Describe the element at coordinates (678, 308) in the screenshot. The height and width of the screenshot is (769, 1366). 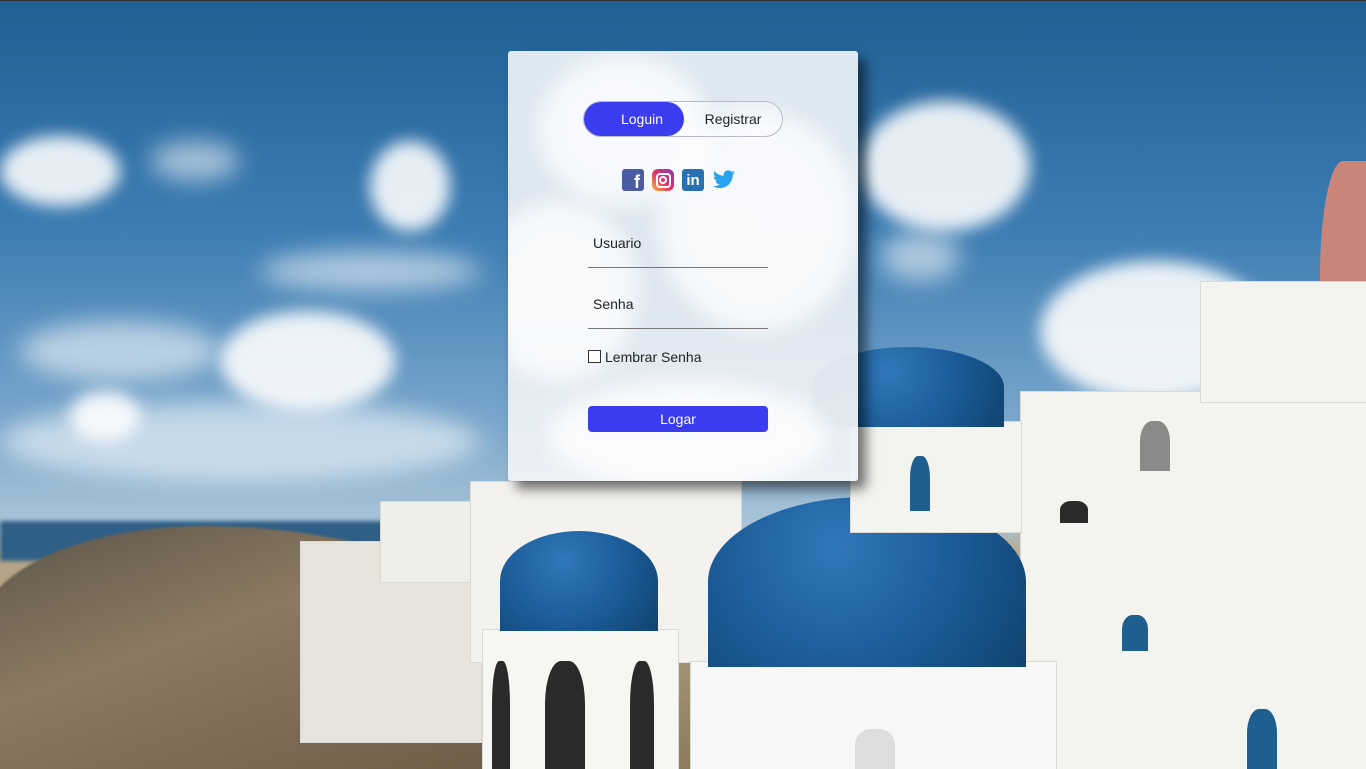
I see `password-field: Senha` at that location.